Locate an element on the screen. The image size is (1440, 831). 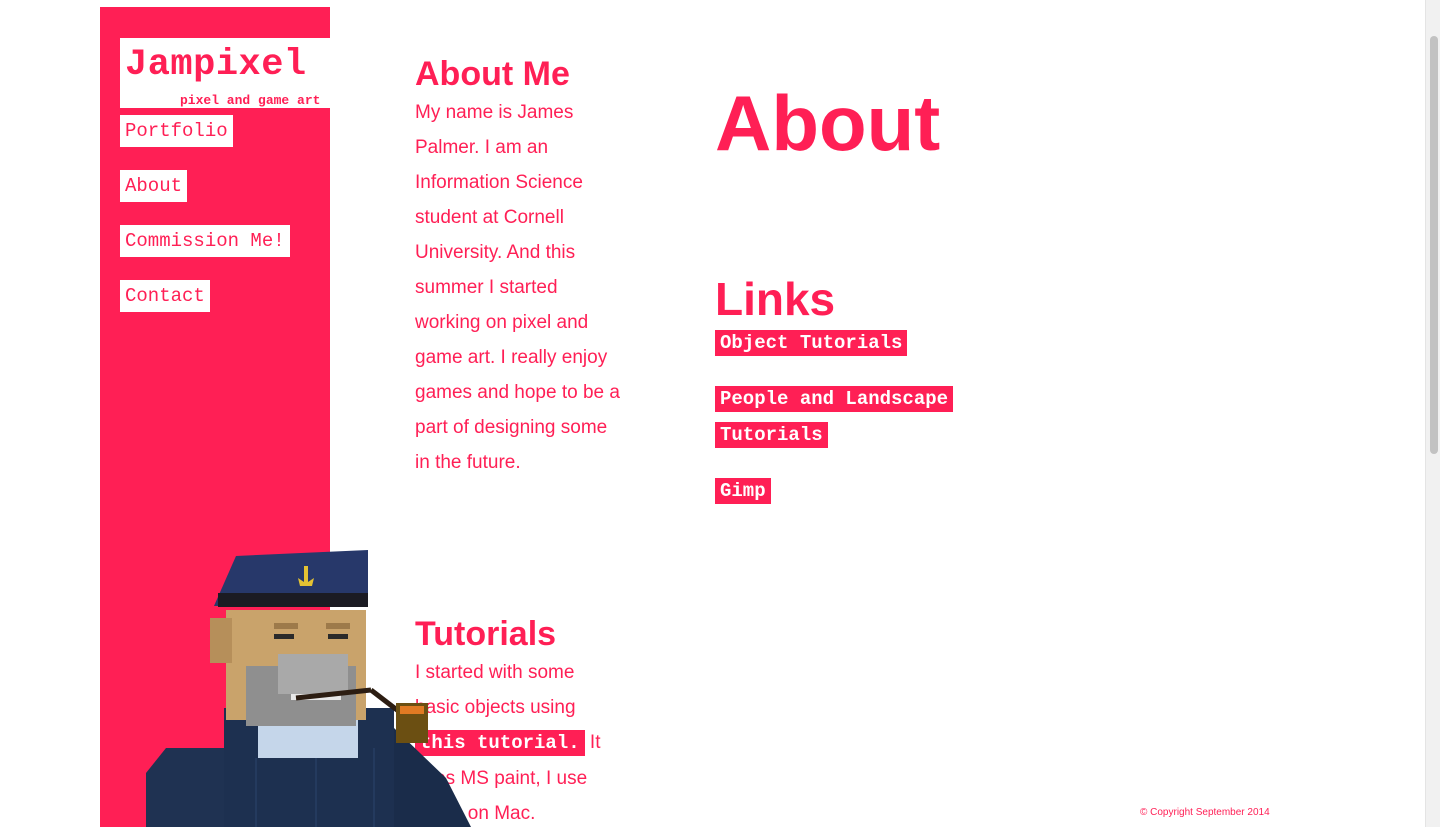
sailor-pixel-art is located at coordinates (308, 688).